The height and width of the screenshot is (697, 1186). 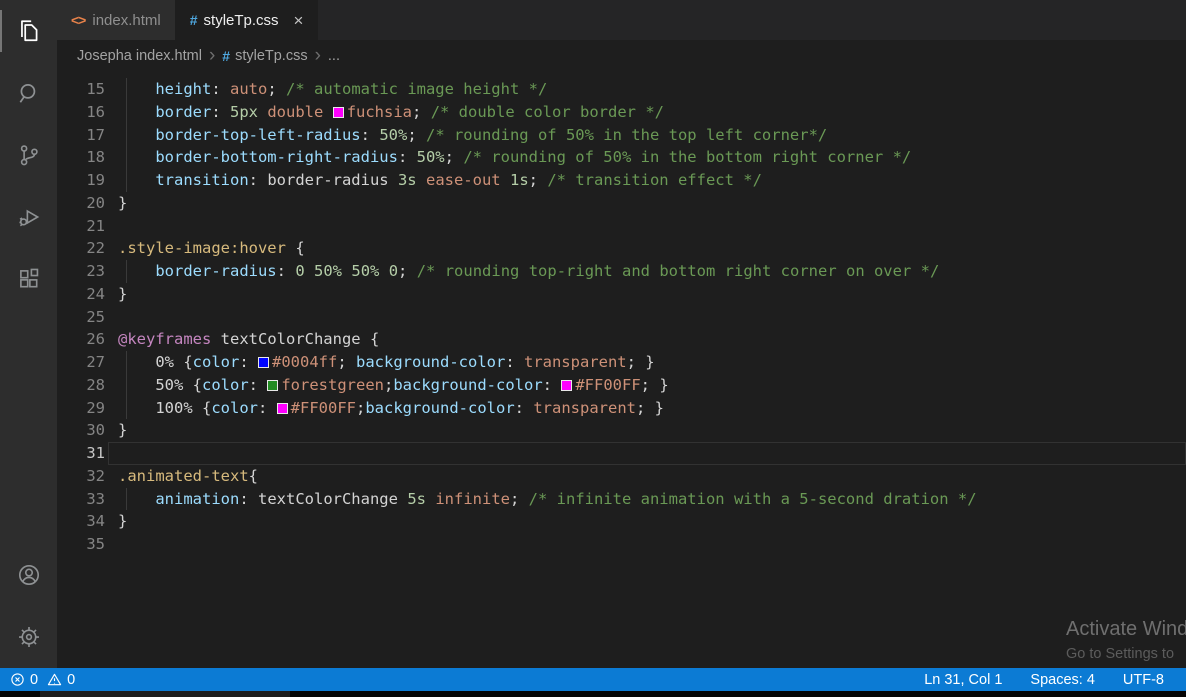 I want to click on activitybar-item-extensions, so click(x=28, y=279).